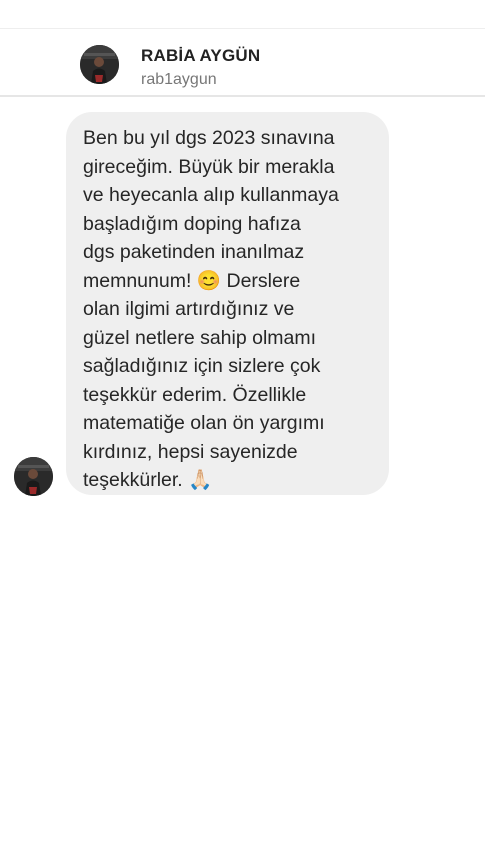  I want to click on sender-avatar, so click(33, 476).